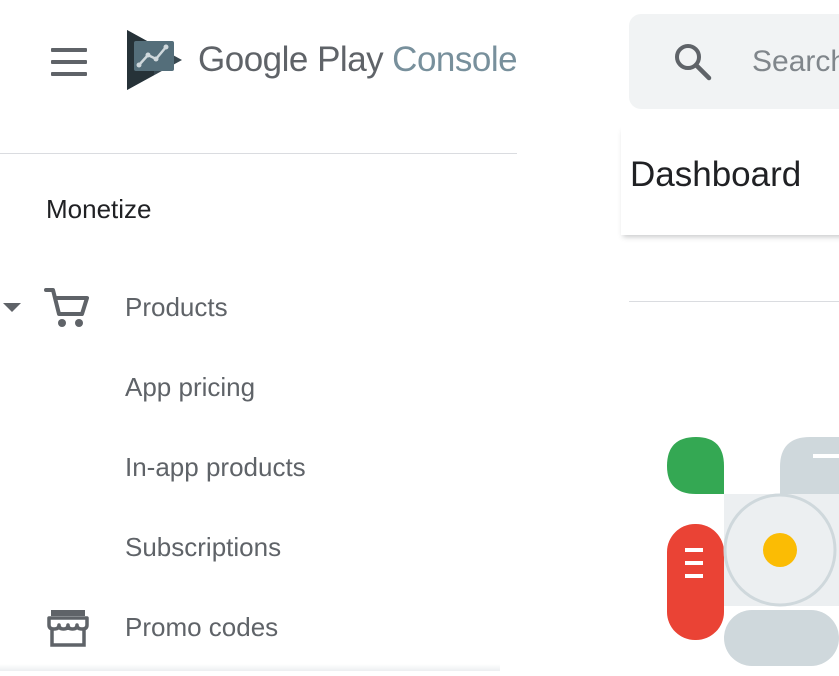 This screenshot has width=839, height=676. Describe the element at coordinates (693, 62) in the screenshot. I see `search-icon` at that location.